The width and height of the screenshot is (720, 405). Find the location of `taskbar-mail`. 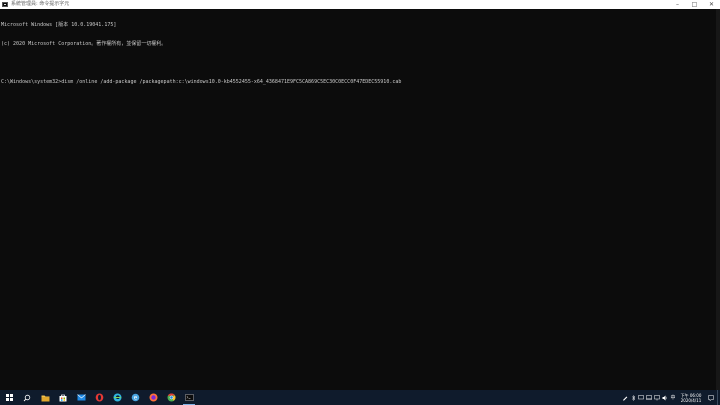

taskbar-mail is located at coordinates (81, 397).